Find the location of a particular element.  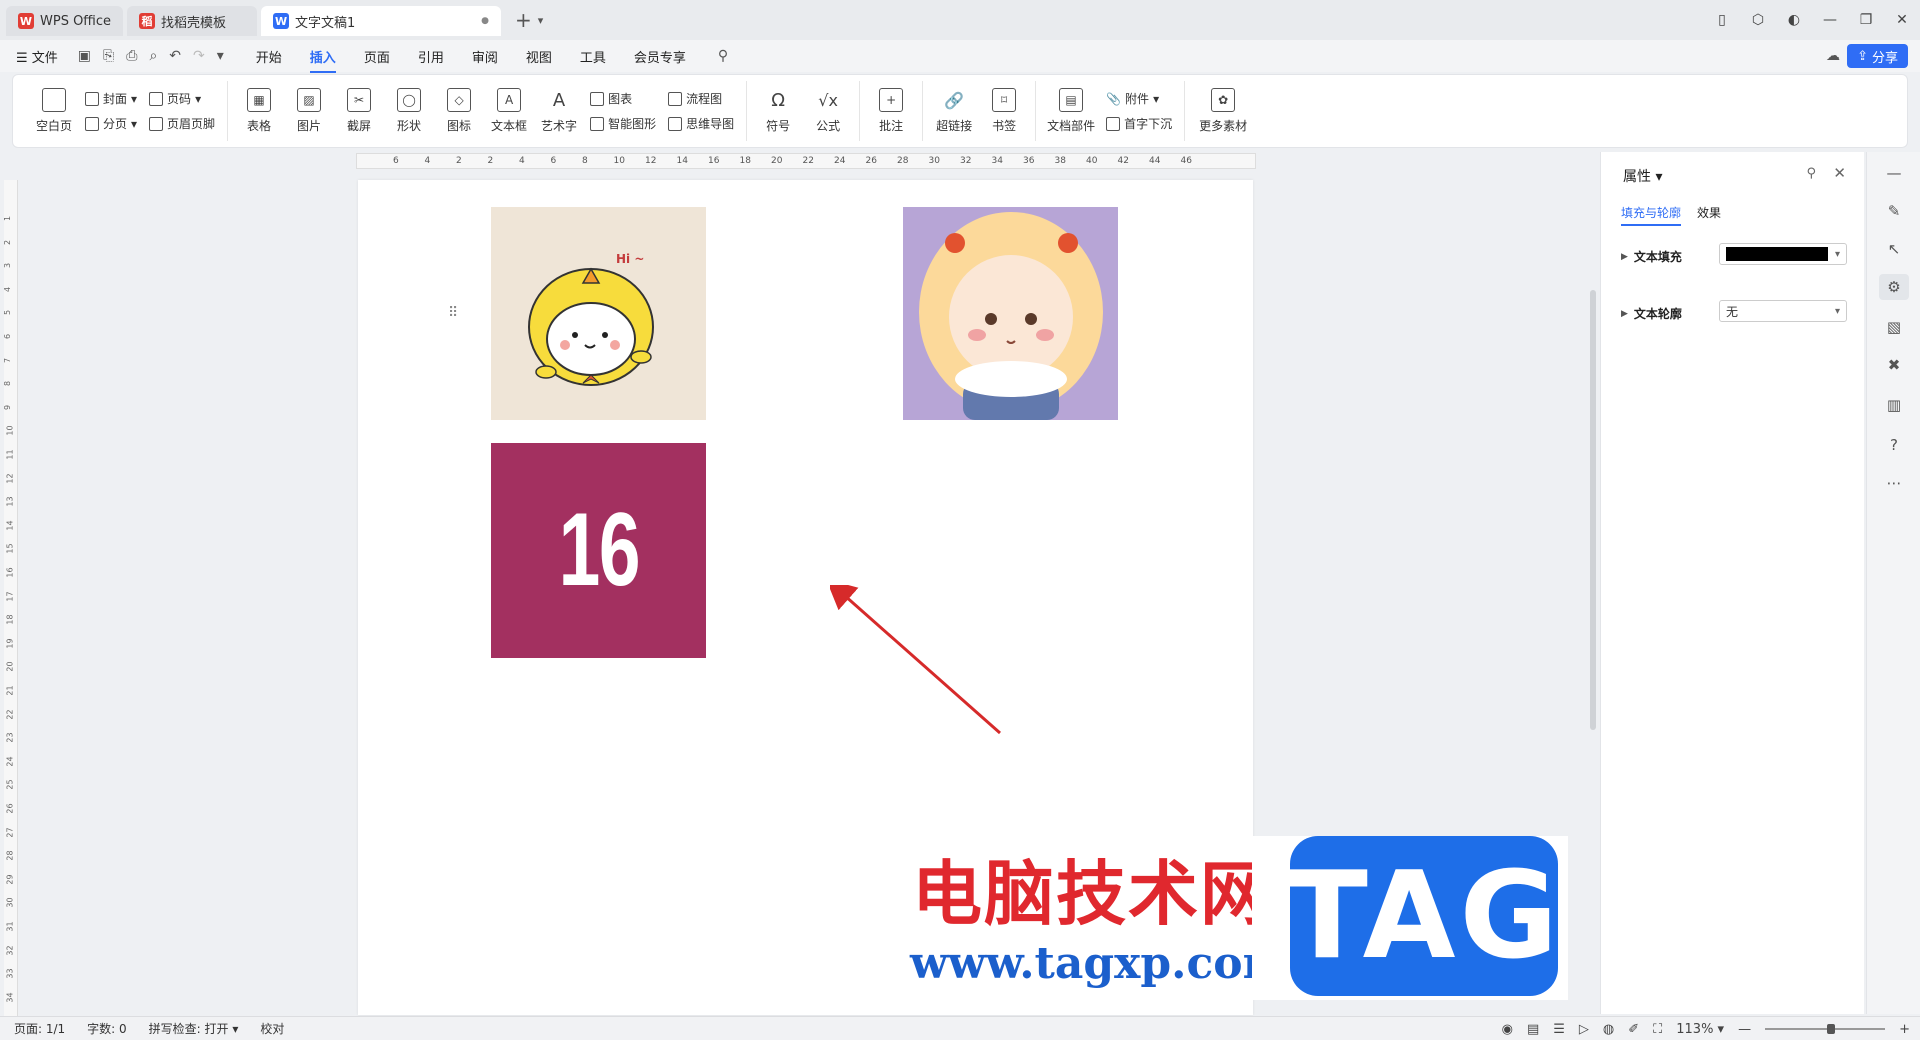

proofread: 校对 is located at coordinates (272, 1028).